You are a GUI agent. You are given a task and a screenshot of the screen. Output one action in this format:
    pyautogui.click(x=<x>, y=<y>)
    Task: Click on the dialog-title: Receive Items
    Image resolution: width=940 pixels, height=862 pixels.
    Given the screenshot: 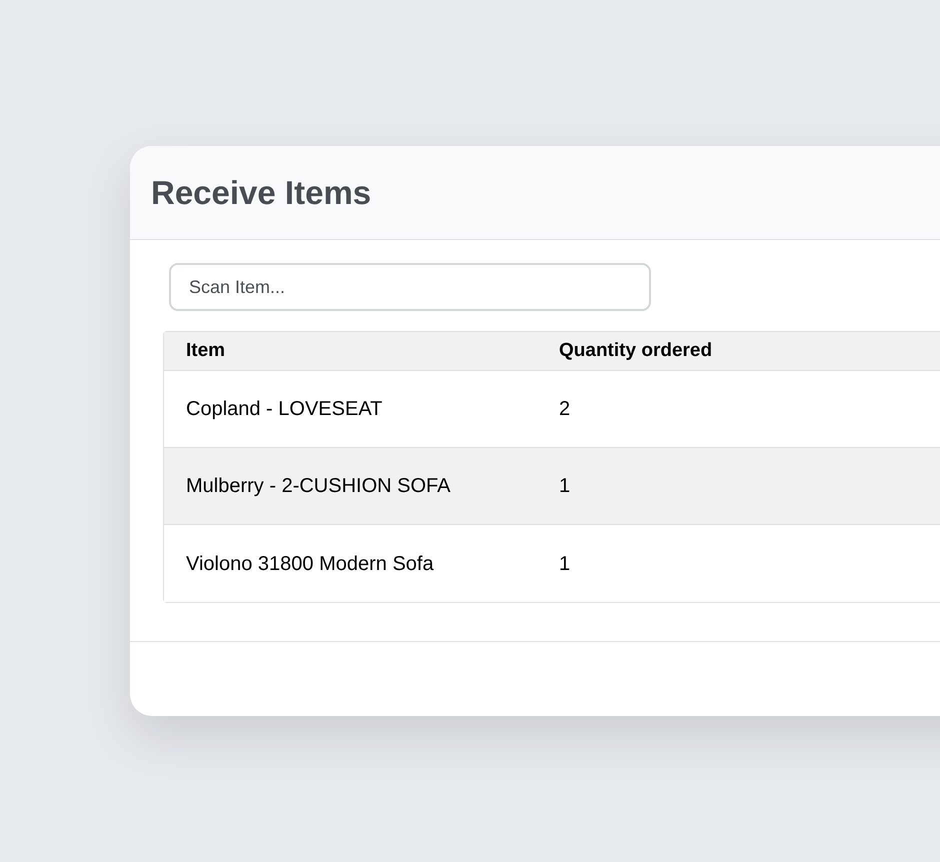 What is the action you would take?
    pyautogui.click(x=261, y=192)
    